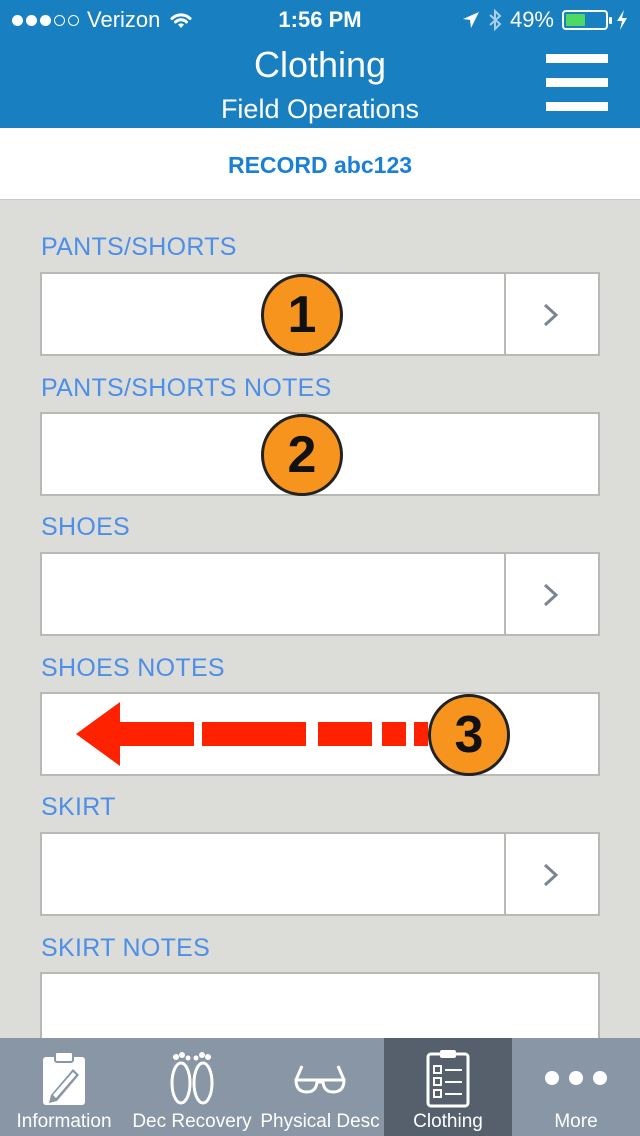 The image size is (640, 1136). I want to click on skirt-select, so click(320, 874).